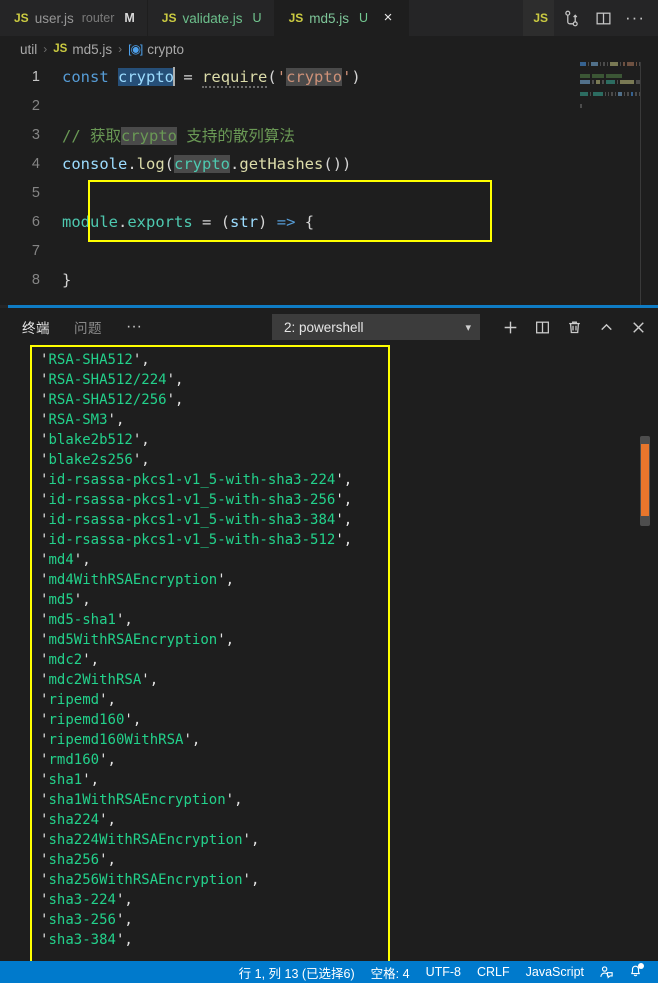 This screenshot has width=658, height=983. Describe the element at coordinates (88, 327) in the screenshot. I see `panel-tab-problems: 问题` at that location.